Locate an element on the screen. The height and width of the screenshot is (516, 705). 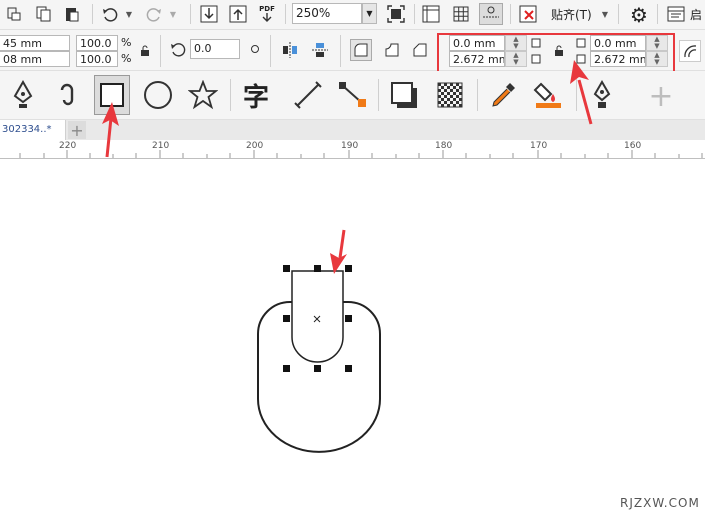
launch-icon is located at coordinates (676, 14).